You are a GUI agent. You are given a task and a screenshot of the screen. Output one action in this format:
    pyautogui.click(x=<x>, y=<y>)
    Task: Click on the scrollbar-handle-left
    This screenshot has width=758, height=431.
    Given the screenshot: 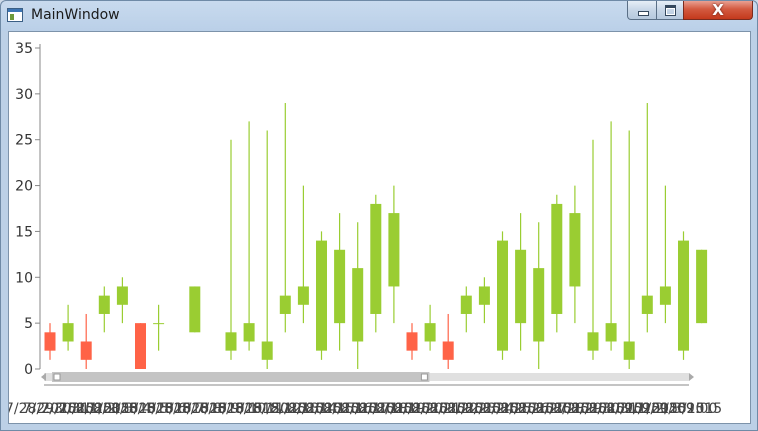 What is the action you would take?
    pyautogui.click(x=57, y=377)
    